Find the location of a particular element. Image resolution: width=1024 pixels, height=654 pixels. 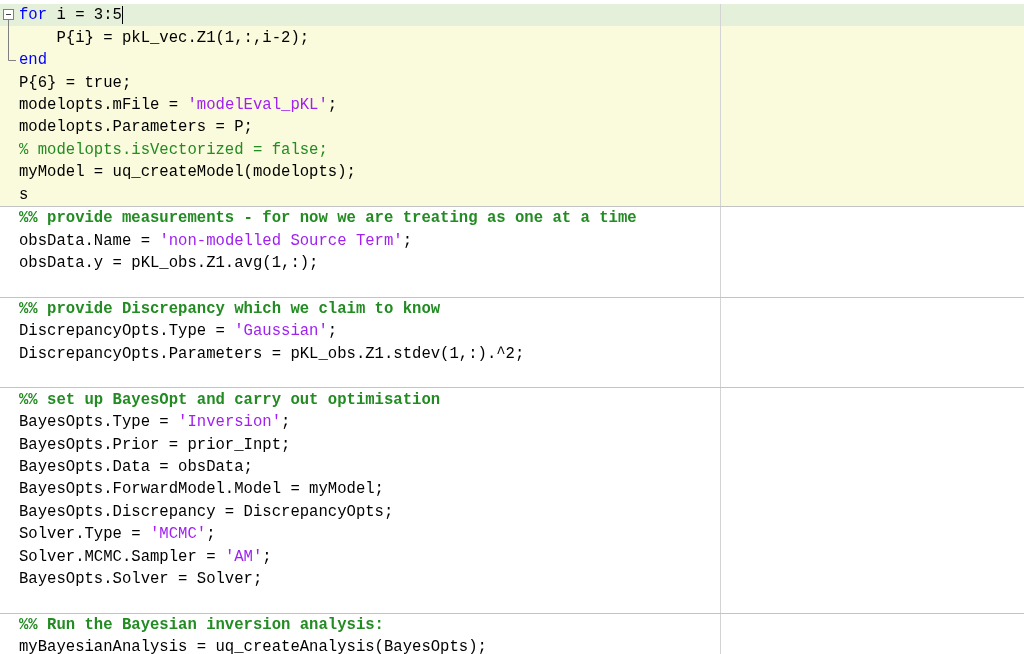

code-line: P{6} = true; is located at coordinates (75, 82).